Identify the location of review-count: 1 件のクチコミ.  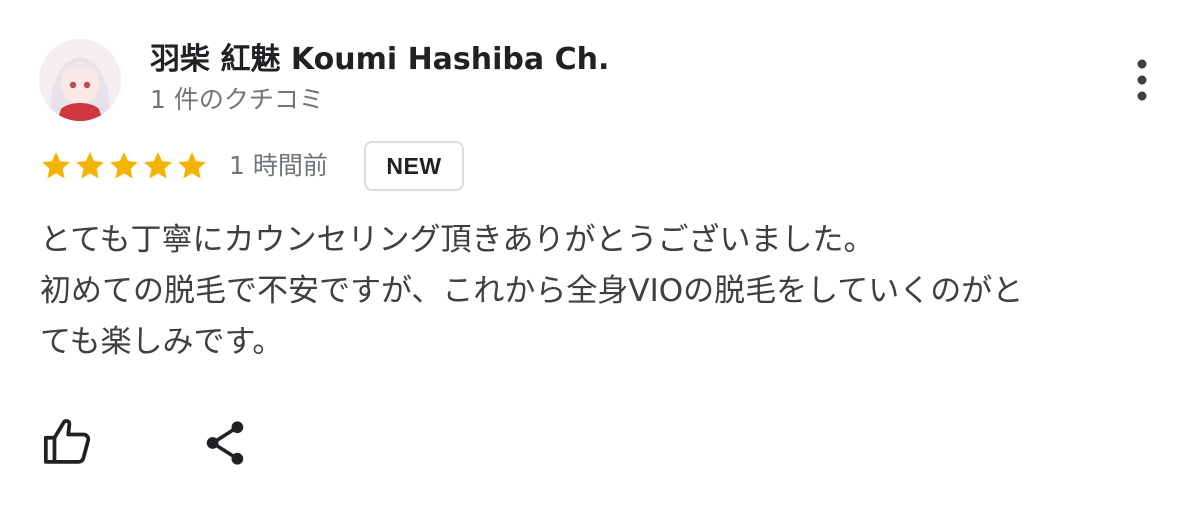
(237, 100).